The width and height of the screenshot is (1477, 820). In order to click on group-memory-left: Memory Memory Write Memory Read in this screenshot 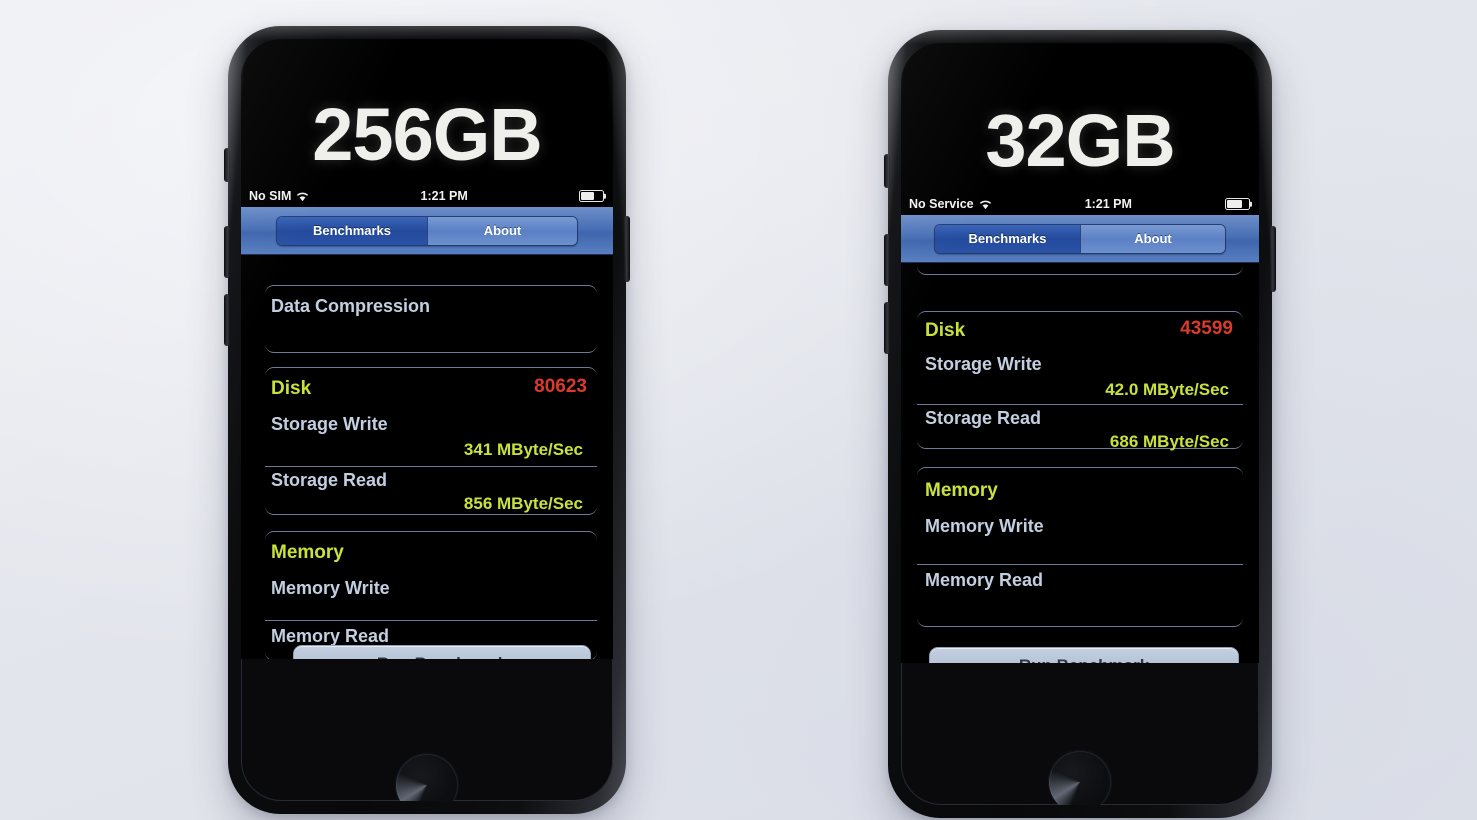, I will do `click(431, 595)`.